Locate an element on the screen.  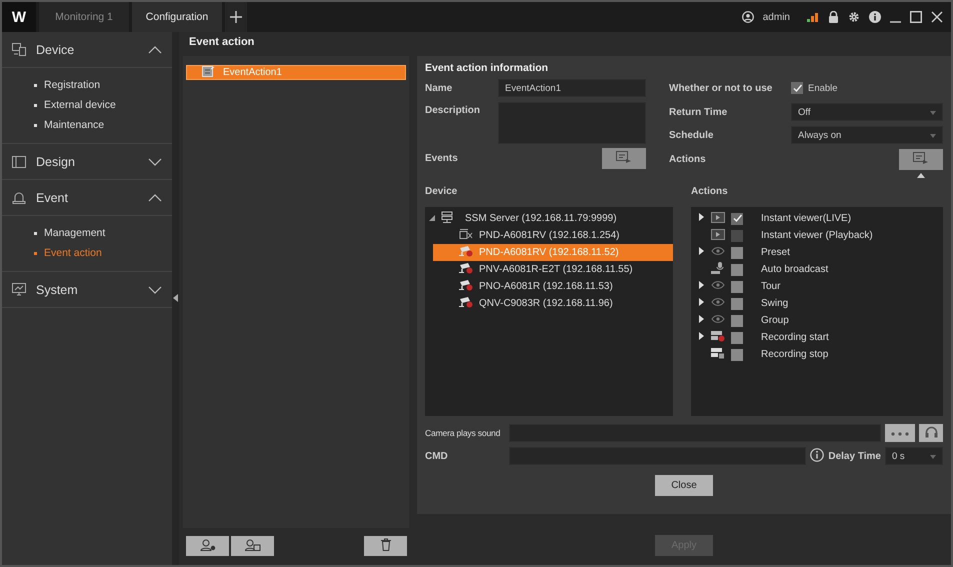
add-button is located at coordinates (207, 546).